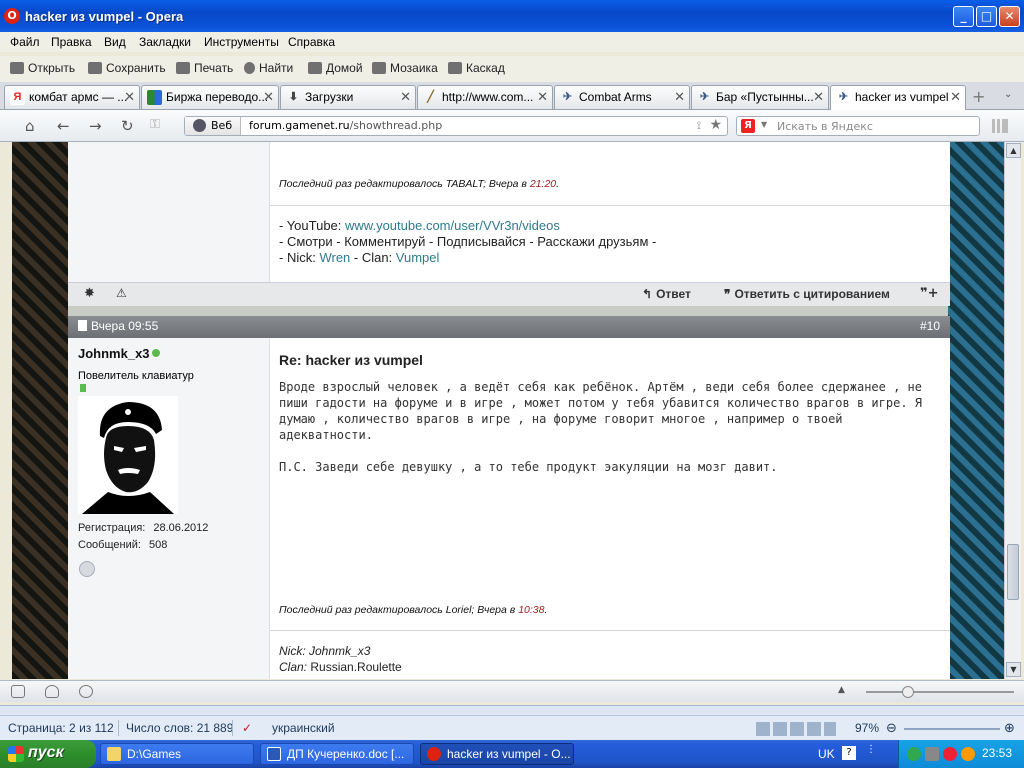 The height and width of the screenshot is (768, 1024). Describe the element at coordinates (165, 42) in the screenshot. I see `menu-bookmarks: Закладки` at that location.